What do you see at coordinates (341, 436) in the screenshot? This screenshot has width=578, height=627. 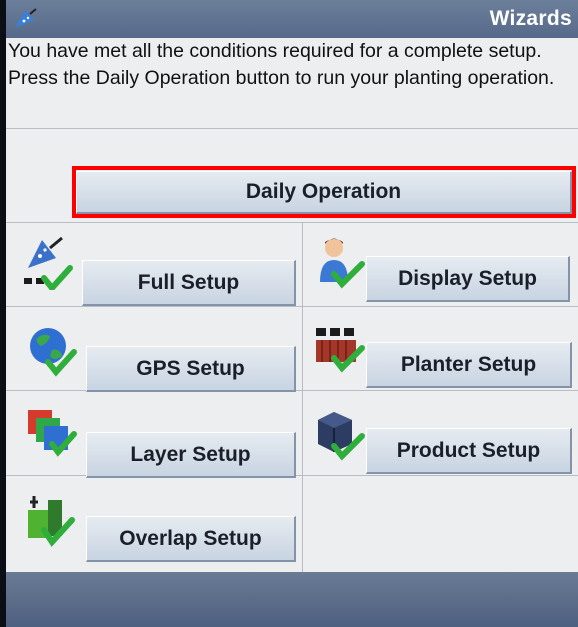 I see `product-setup-icon` at bounding box center [341, 436].